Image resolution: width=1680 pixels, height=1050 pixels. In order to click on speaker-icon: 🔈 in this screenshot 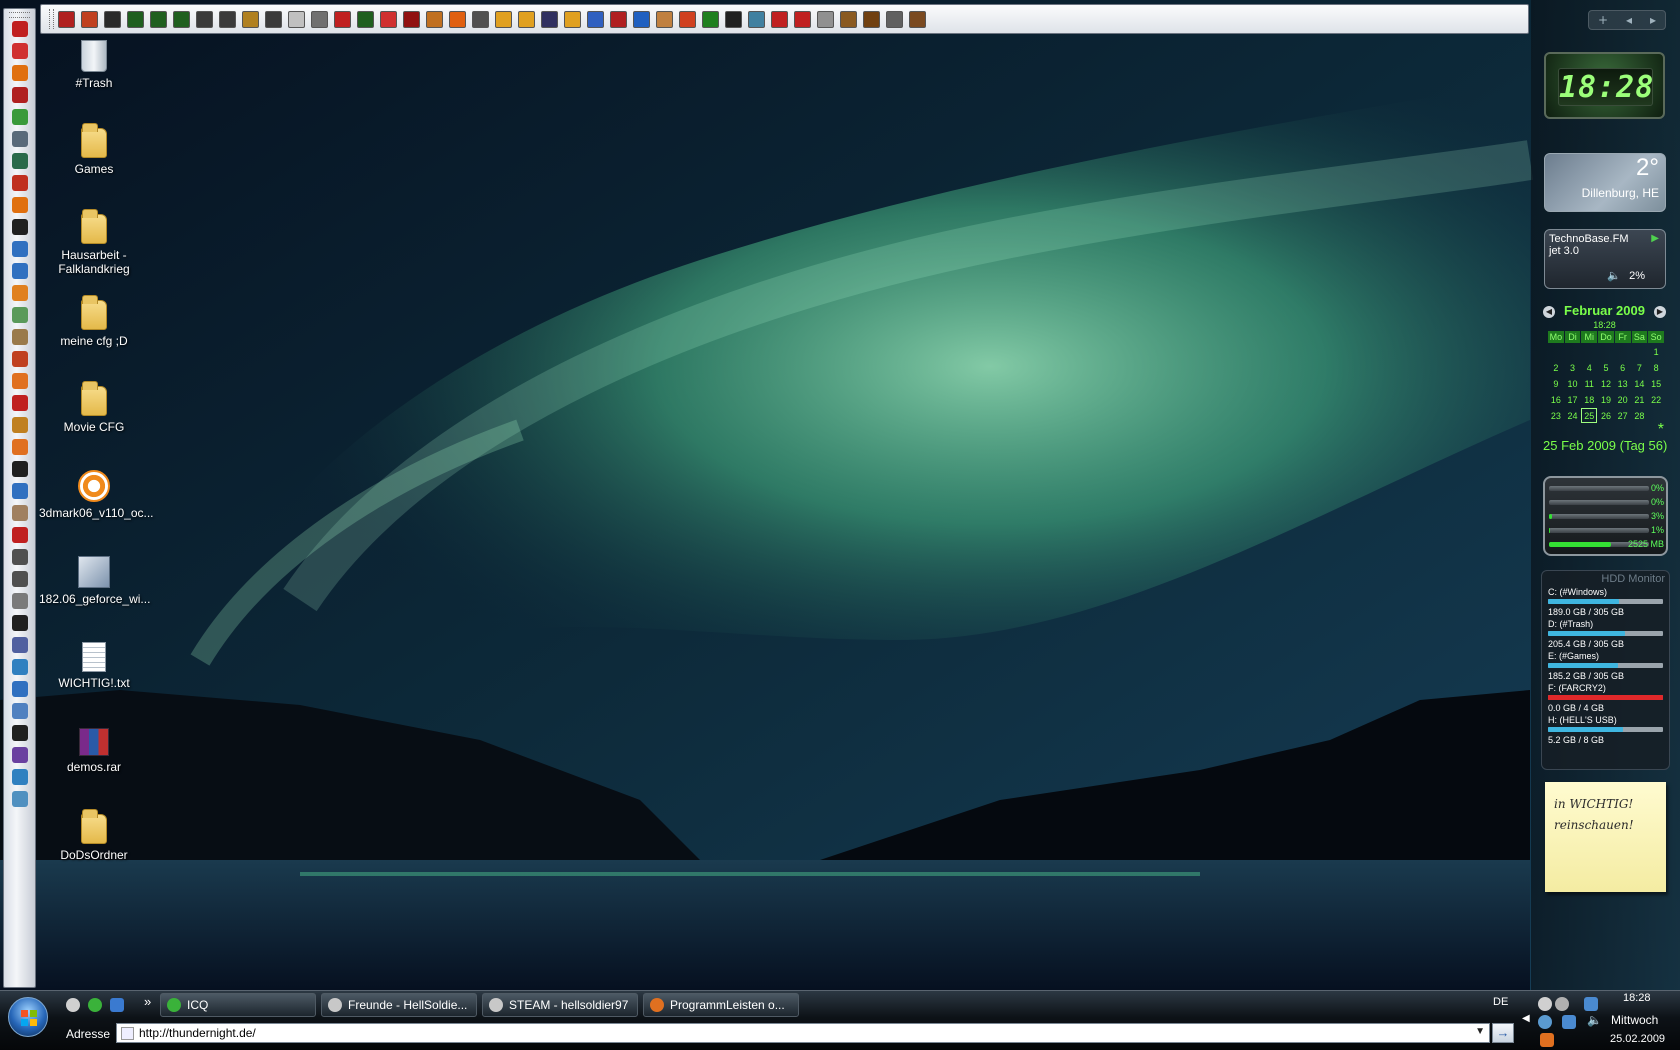, I will do `click(1614, 275)`.